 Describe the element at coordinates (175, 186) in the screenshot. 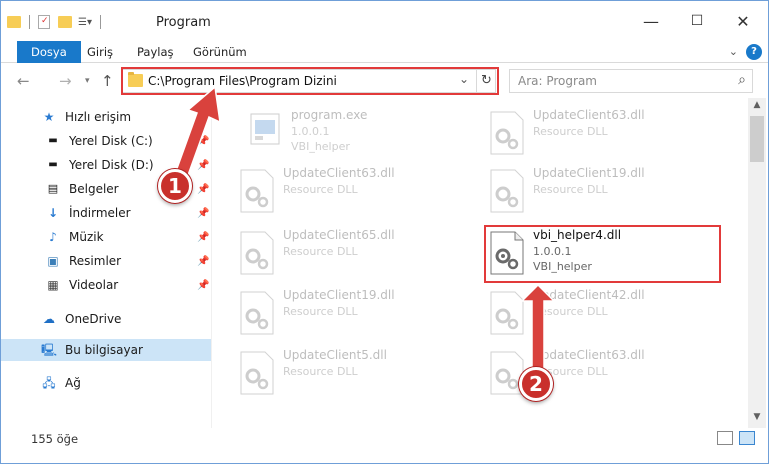

I see `callout-badge-1: 1` at that location.